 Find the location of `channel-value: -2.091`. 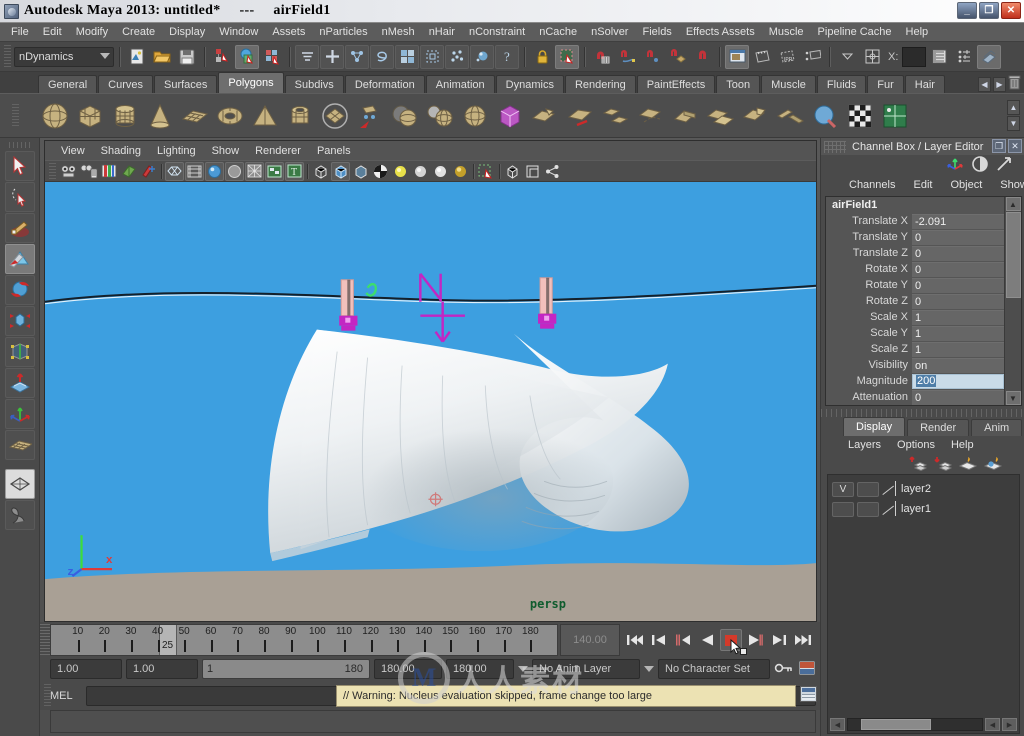

channel-value: -2.091 is located at coordinates (958, 221).